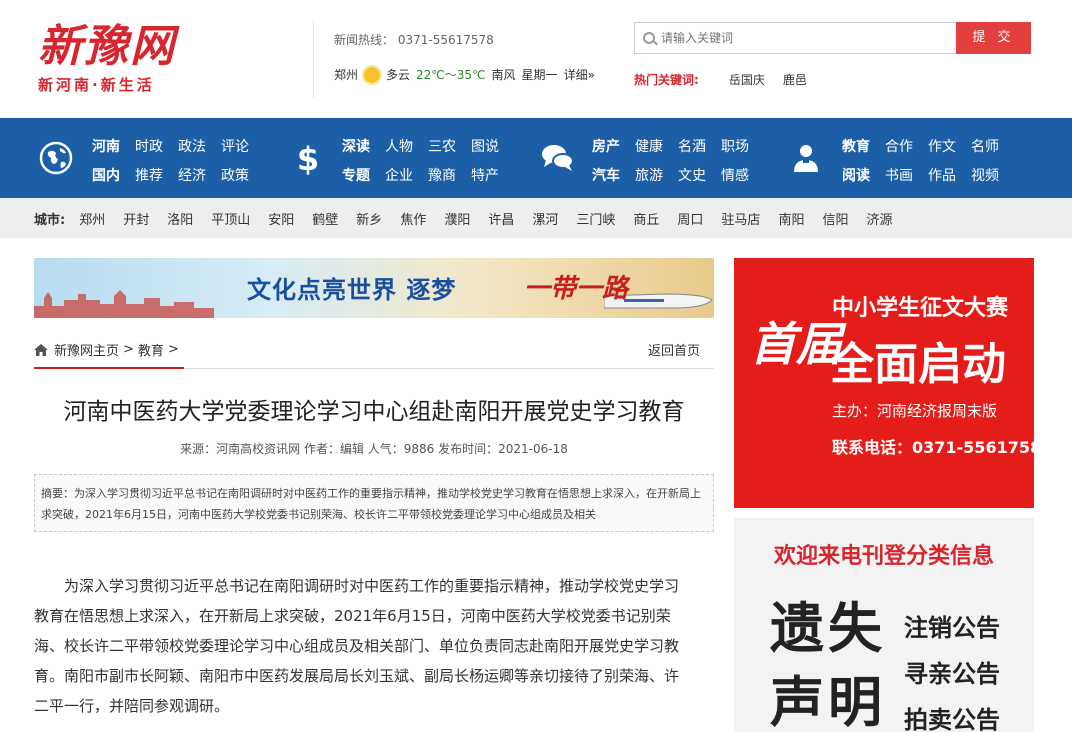  Describe the element at coordinates (96, 85) in the screenshot. I see `logo-slogan: 新河南·新生活` at that location.